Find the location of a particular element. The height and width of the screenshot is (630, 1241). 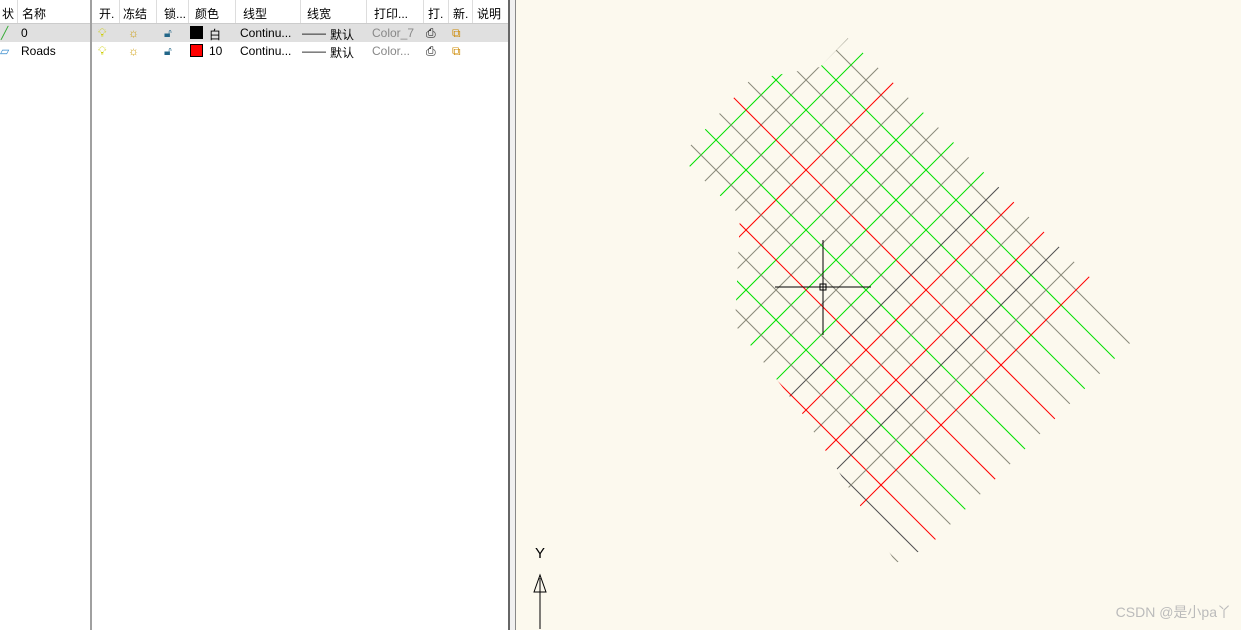

layer-tree-panel: 状 名称 ╱ 0 ▱ Roads is located at coordinates (46, 315).